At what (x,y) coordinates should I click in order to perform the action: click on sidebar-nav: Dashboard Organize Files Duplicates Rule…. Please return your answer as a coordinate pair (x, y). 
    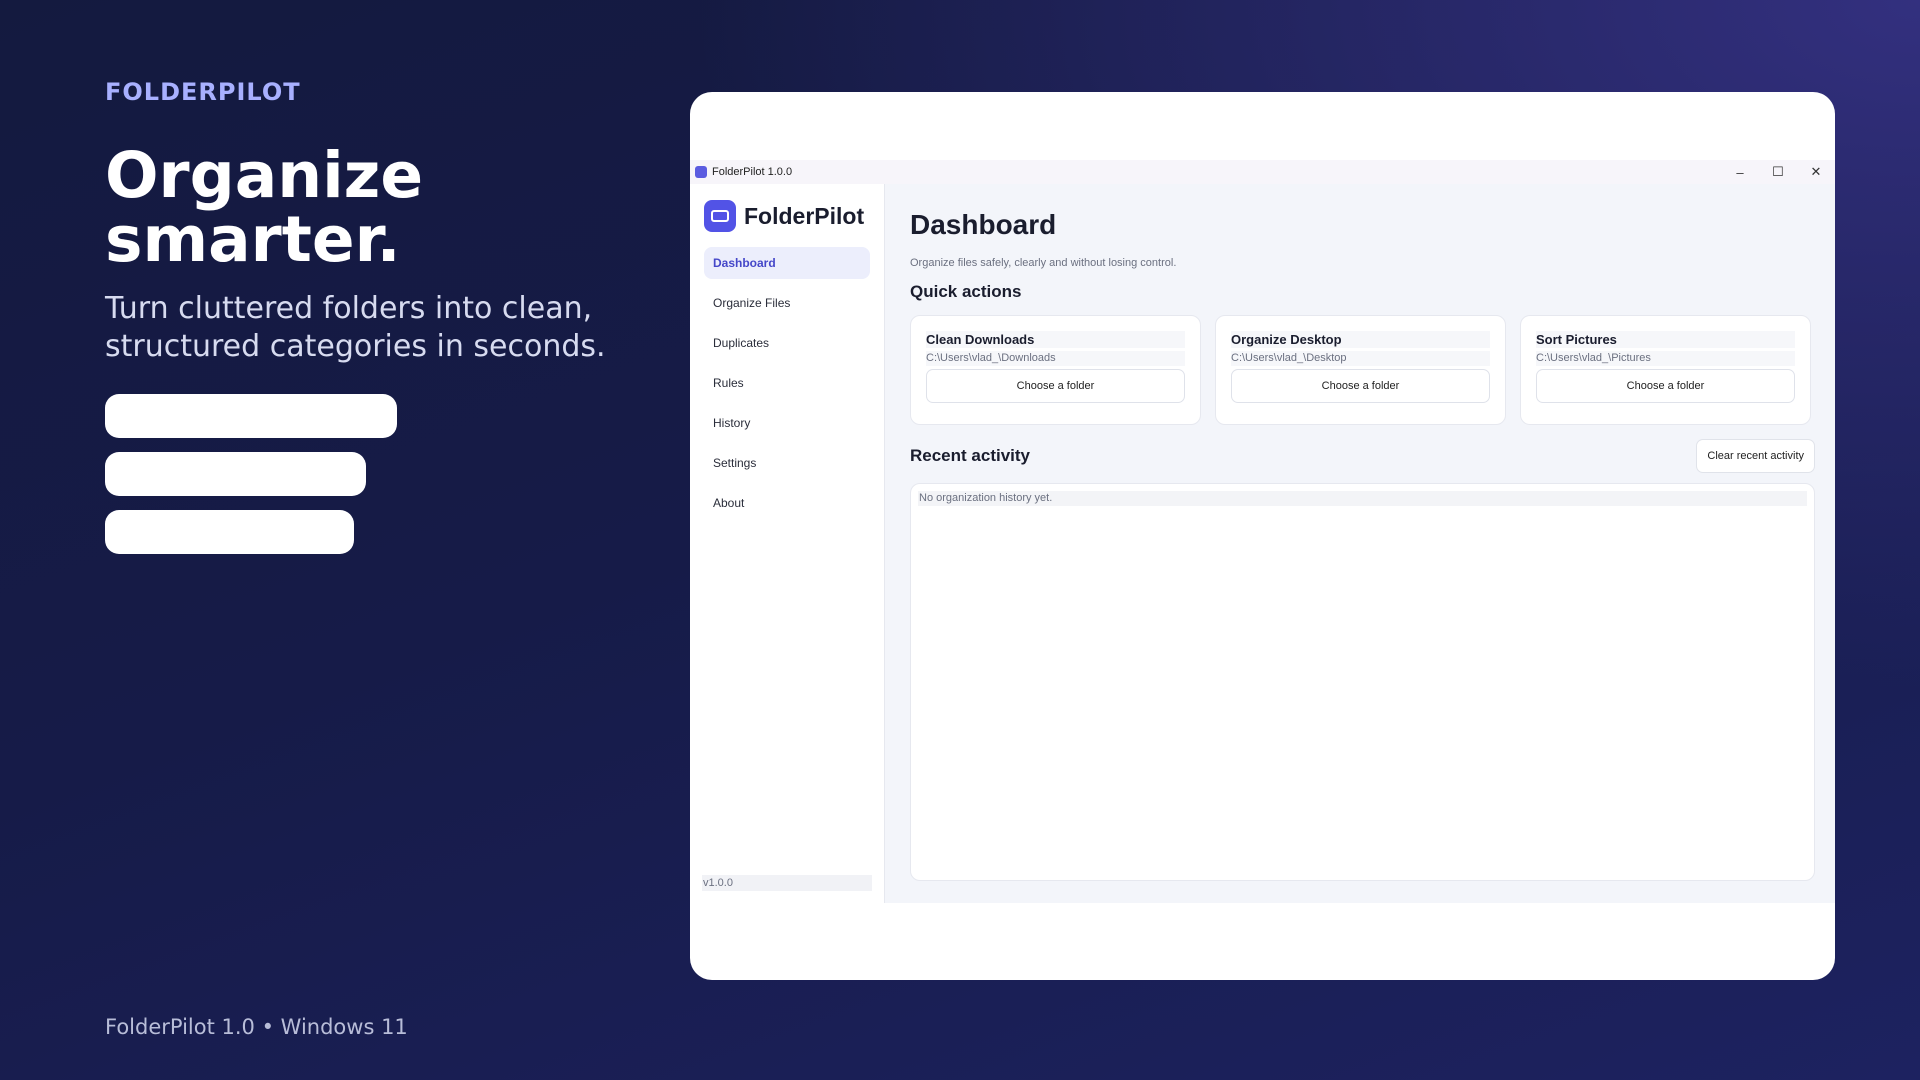
    Looking at the image, I should click on (787, 383).